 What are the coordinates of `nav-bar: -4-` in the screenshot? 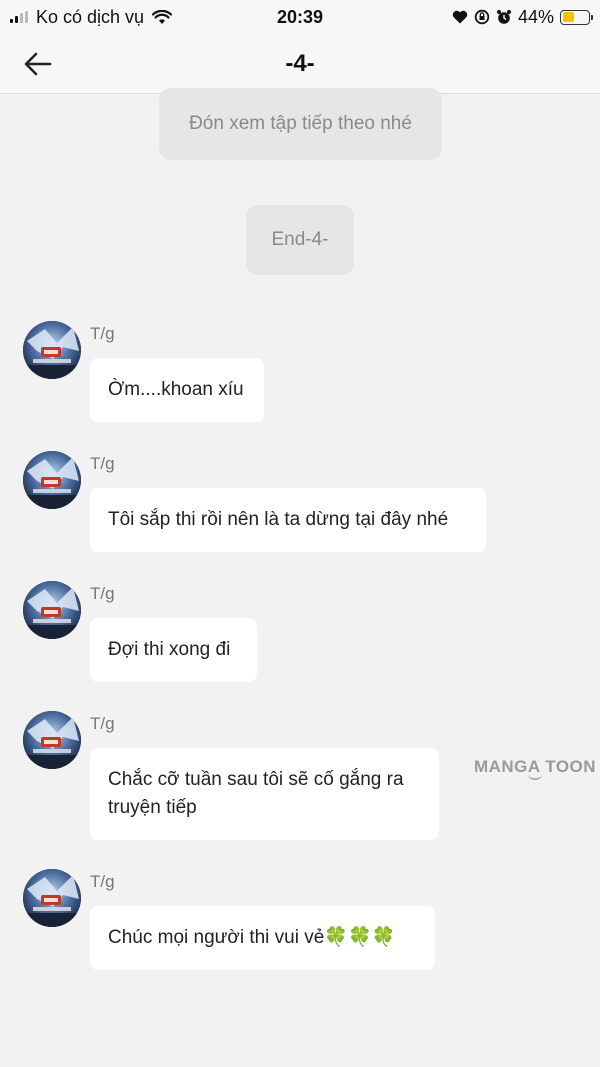 It's located at (300, 64).